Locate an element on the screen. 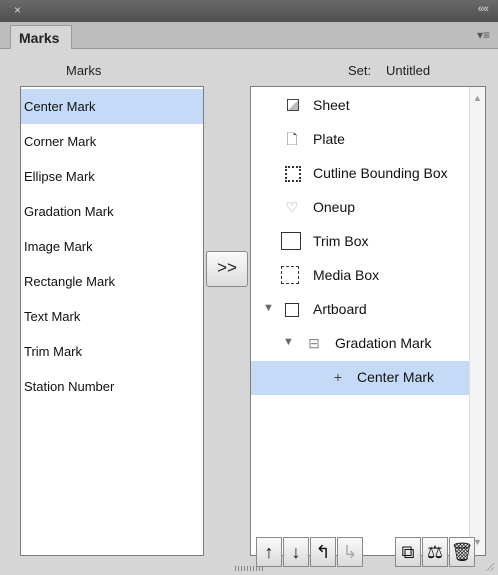  tree-item-trim-box: Trim Box is located at coordinates (361, 242).